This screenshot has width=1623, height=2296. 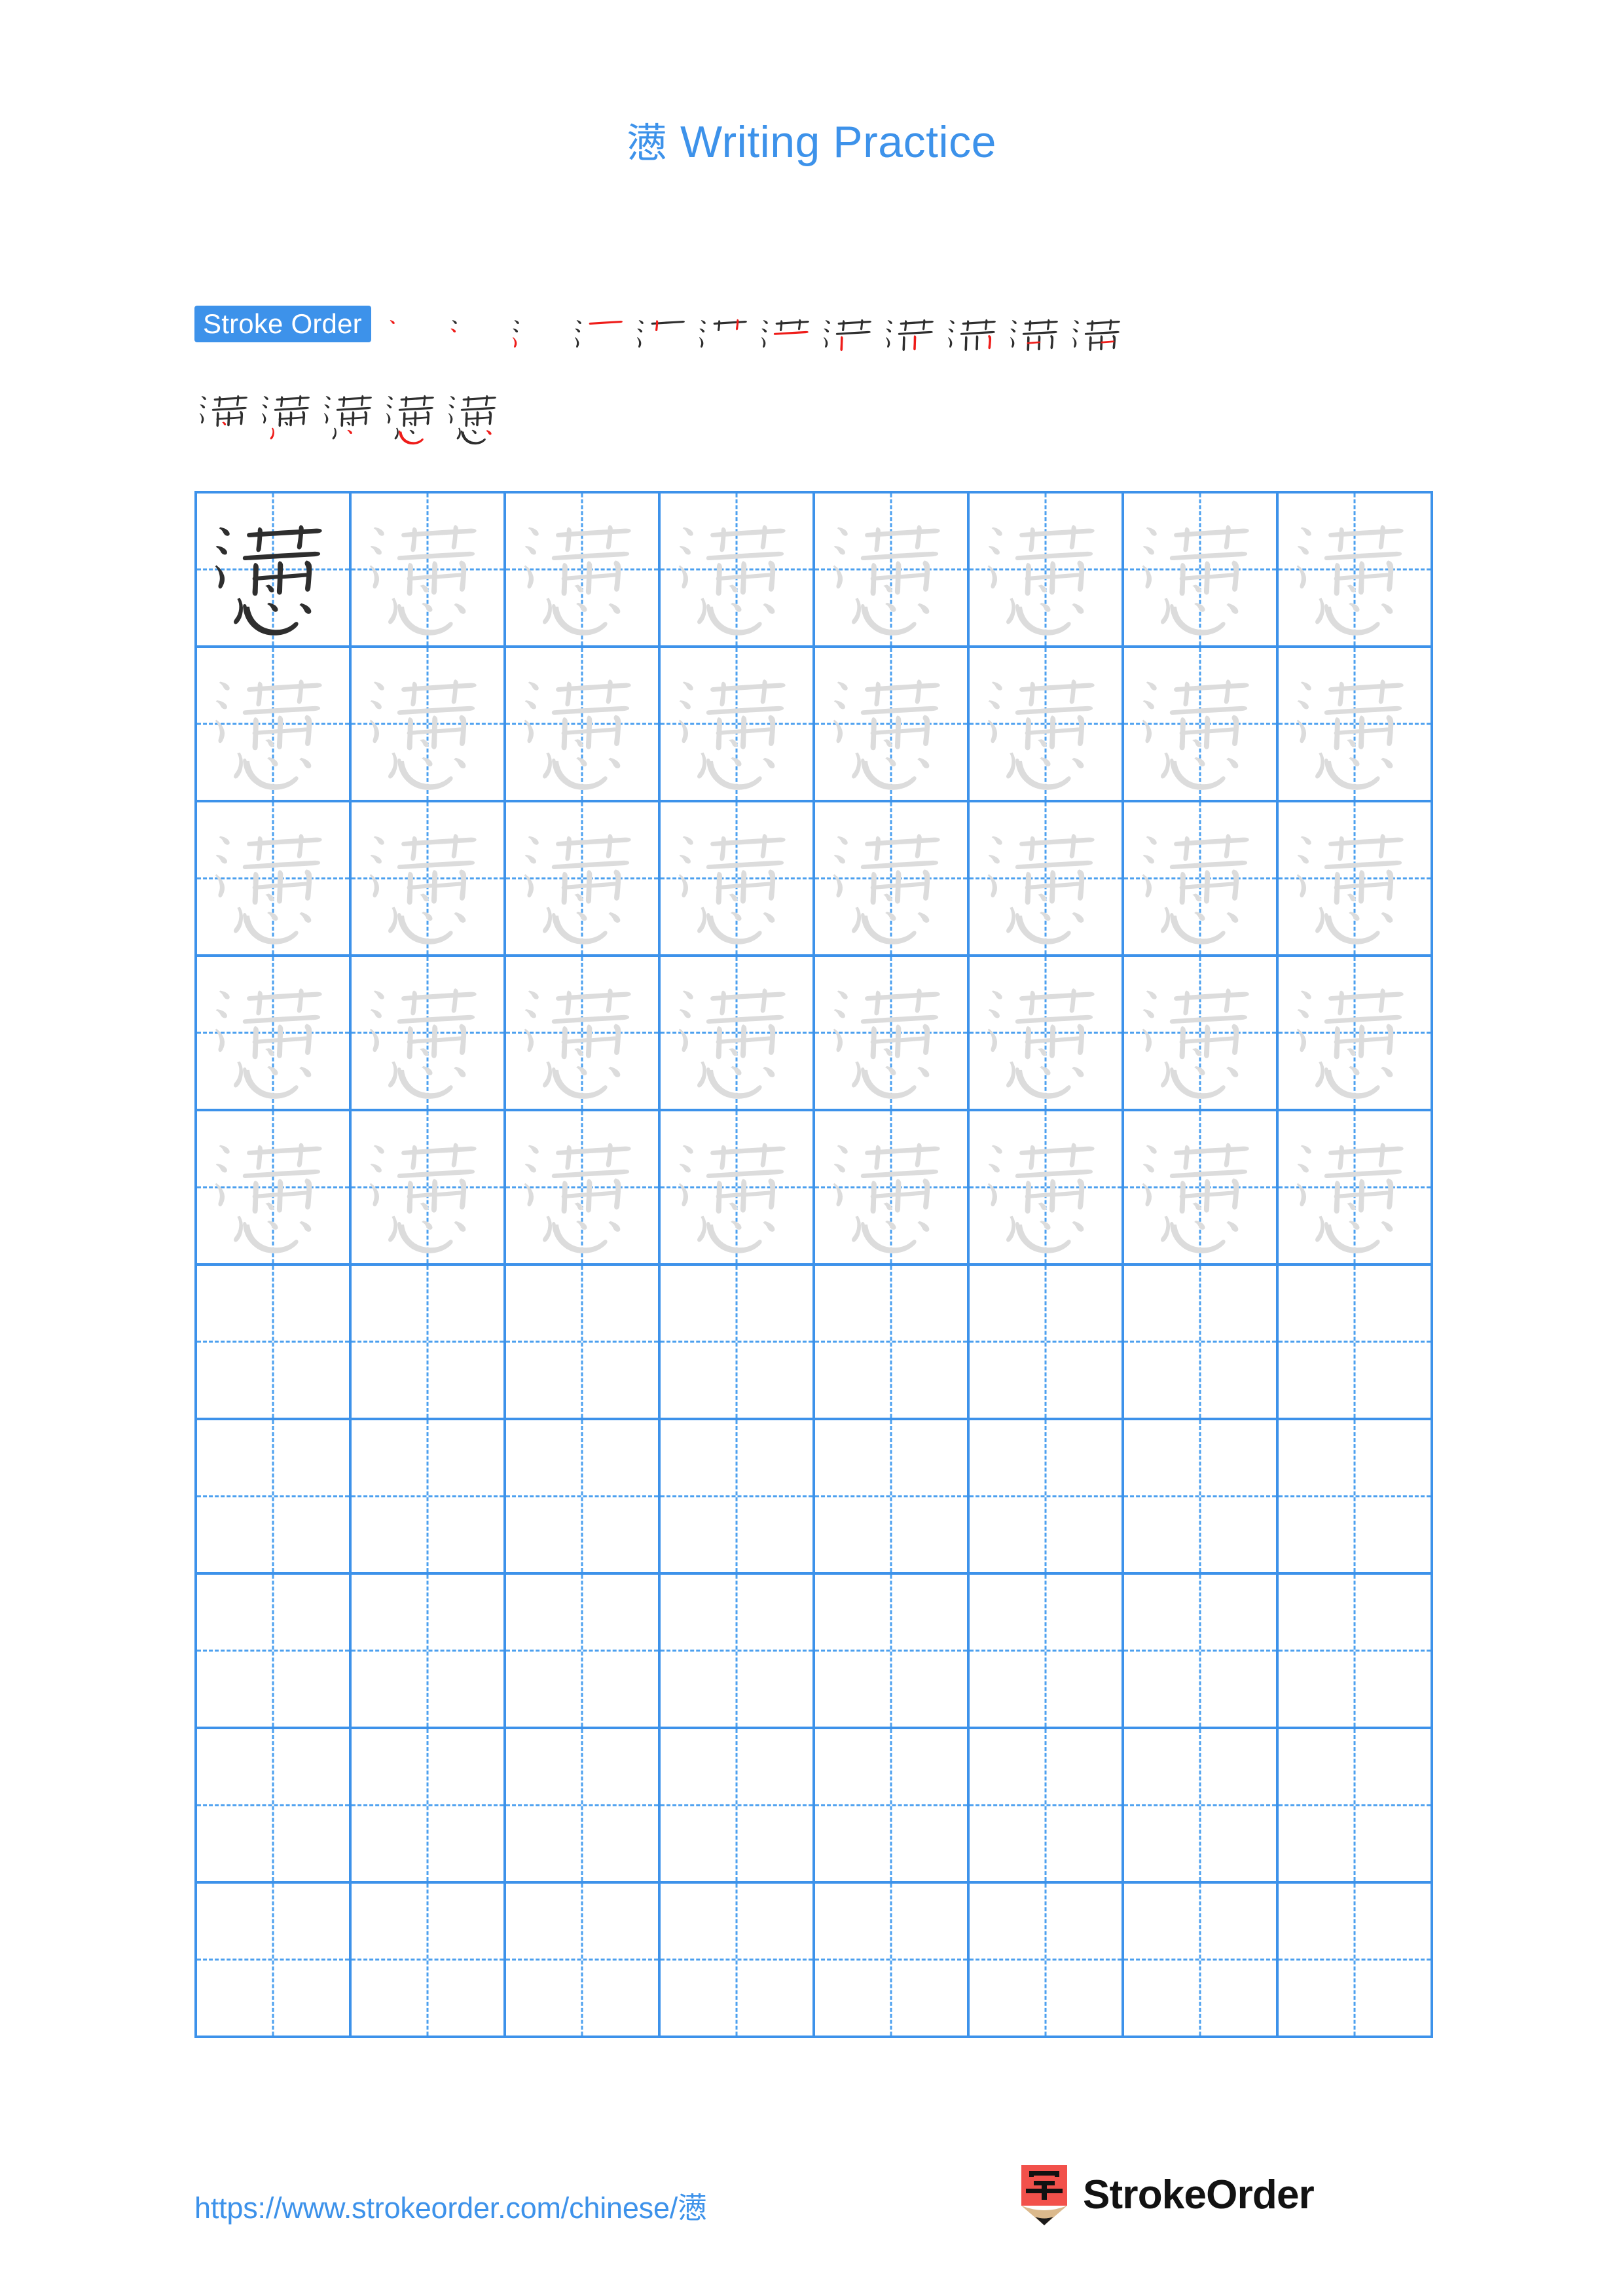 I want to click on practice-cell-r1c7, so click(x=1201, y=569).